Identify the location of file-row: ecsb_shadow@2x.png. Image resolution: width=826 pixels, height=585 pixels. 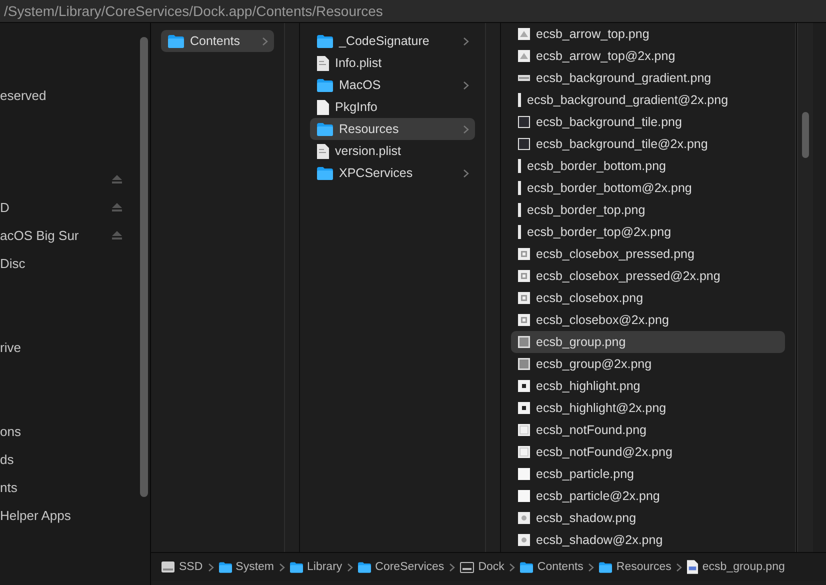
(648, 540).